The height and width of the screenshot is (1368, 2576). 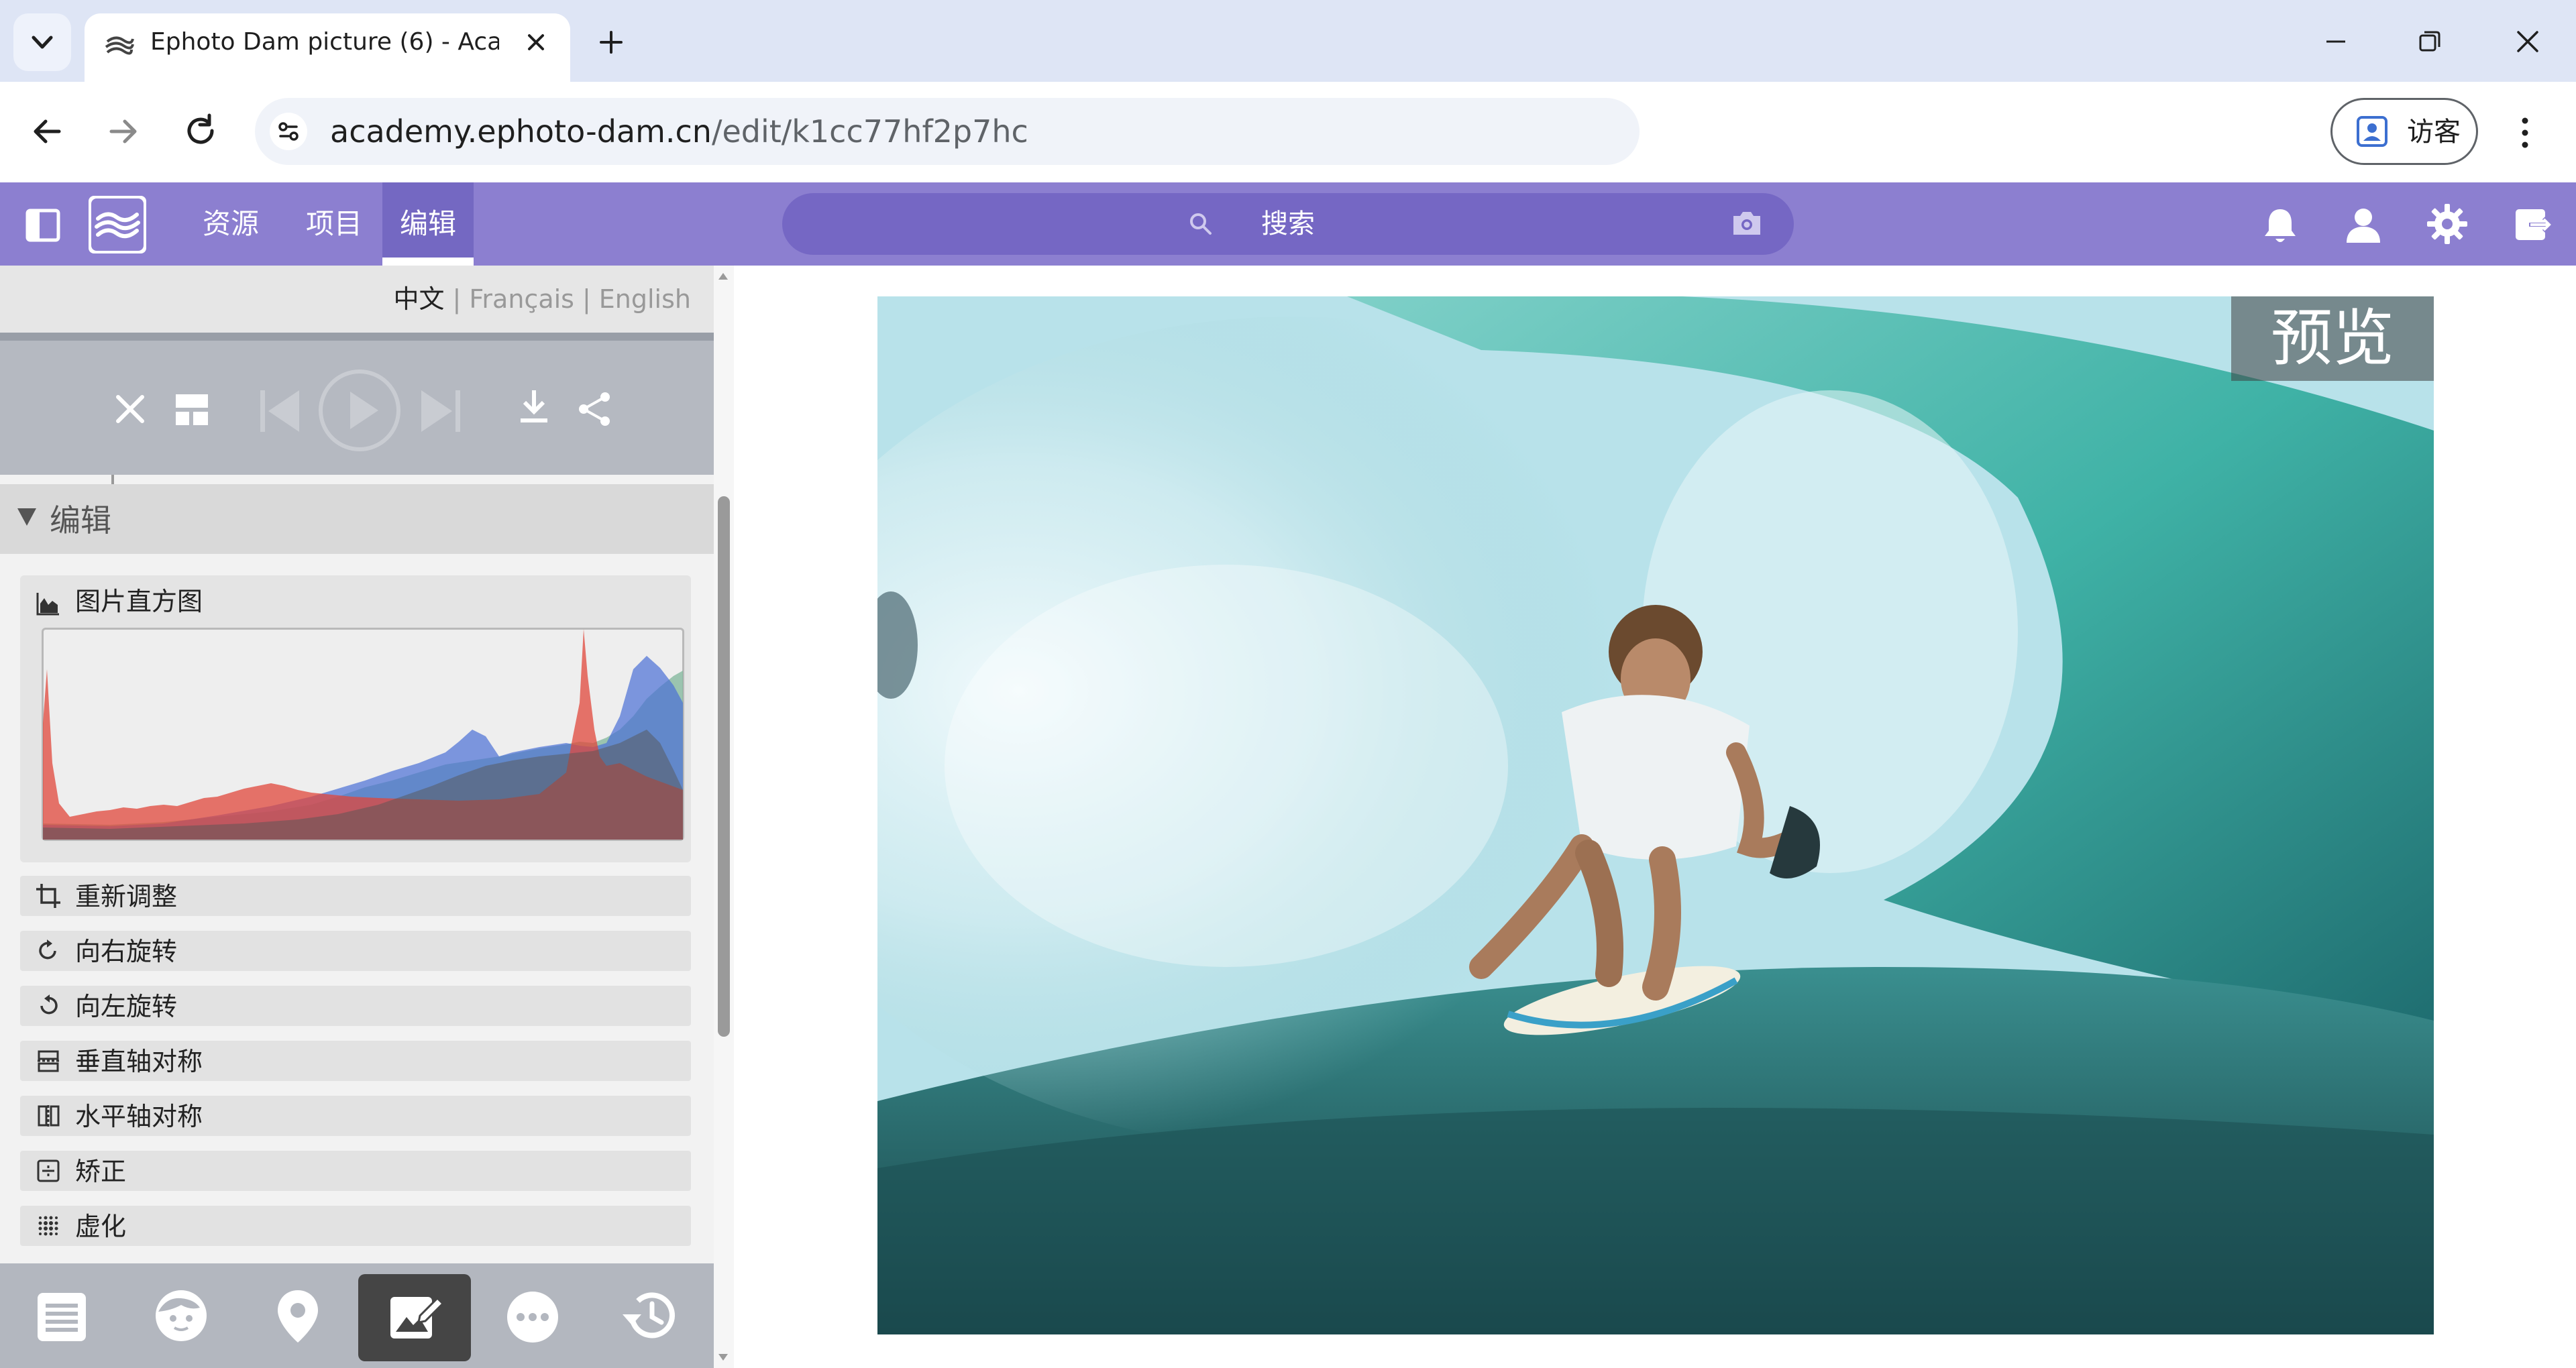 I want to click on tab-close-button, so click(x=536, y=42).